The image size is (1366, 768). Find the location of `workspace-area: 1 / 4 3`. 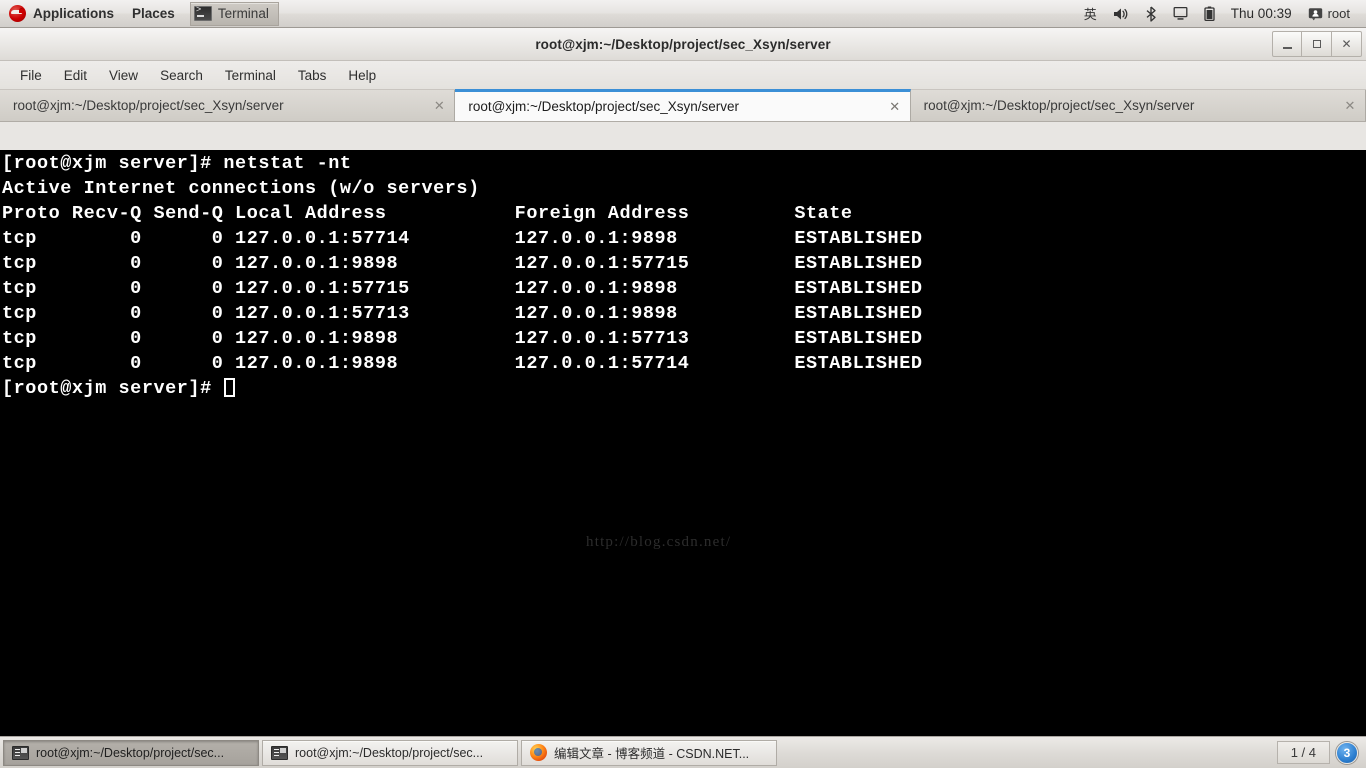

workspace-area: 1 / 4 3 is located at coordinates (1319, 752).